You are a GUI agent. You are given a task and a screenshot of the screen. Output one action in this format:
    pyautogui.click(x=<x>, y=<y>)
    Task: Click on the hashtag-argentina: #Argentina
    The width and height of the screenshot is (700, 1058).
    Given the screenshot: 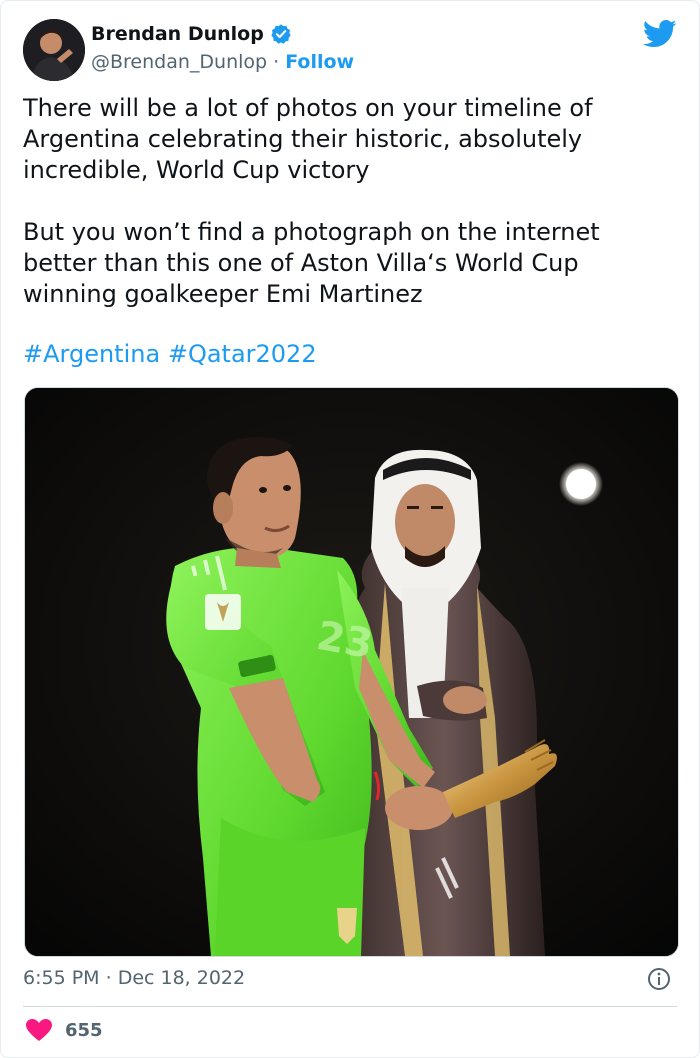 What is the action you would take?
    pyautogui.click(x=91, y=354)
    